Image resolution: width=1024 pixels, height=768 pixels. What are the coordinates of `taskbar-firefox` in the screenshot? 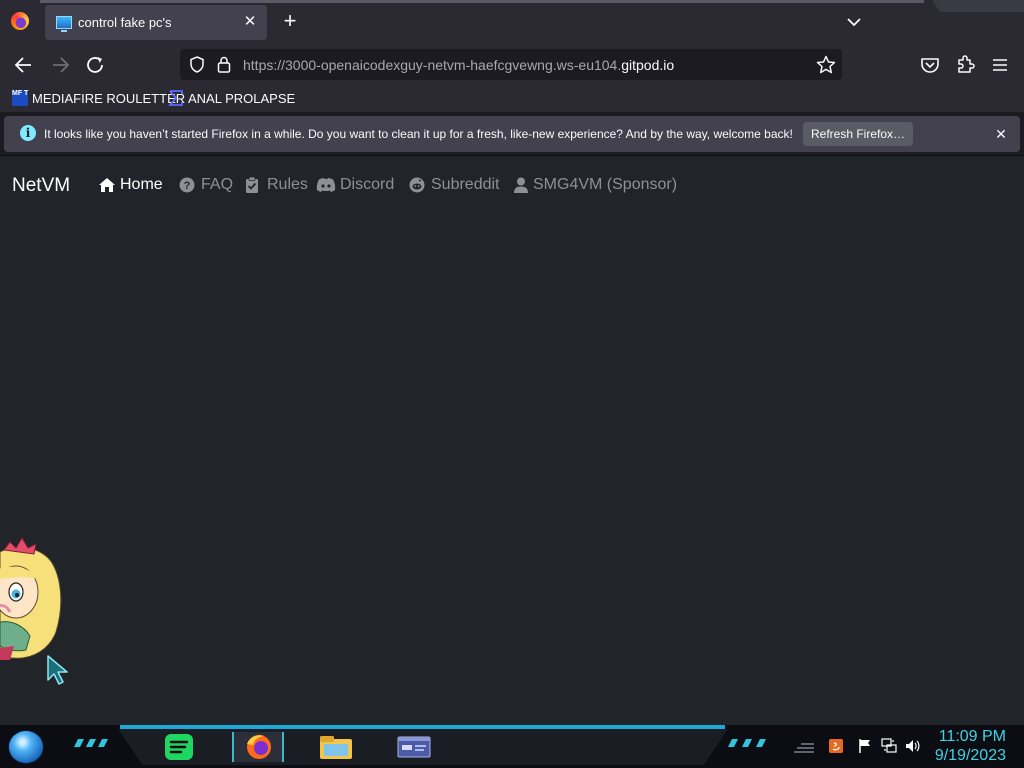 It's located at (258, 747).